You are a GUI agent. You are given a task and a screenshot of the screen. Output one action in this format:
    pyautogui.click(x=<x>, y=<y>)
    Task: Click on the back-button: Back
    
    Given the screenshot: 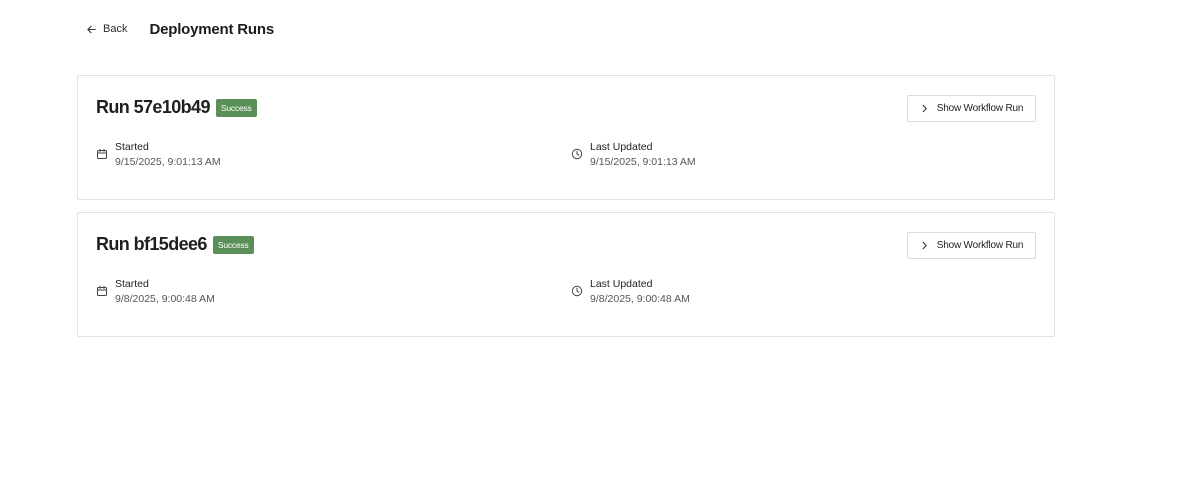 What is the action you would take?
    pyautogui.click(x=106, y=29)
    